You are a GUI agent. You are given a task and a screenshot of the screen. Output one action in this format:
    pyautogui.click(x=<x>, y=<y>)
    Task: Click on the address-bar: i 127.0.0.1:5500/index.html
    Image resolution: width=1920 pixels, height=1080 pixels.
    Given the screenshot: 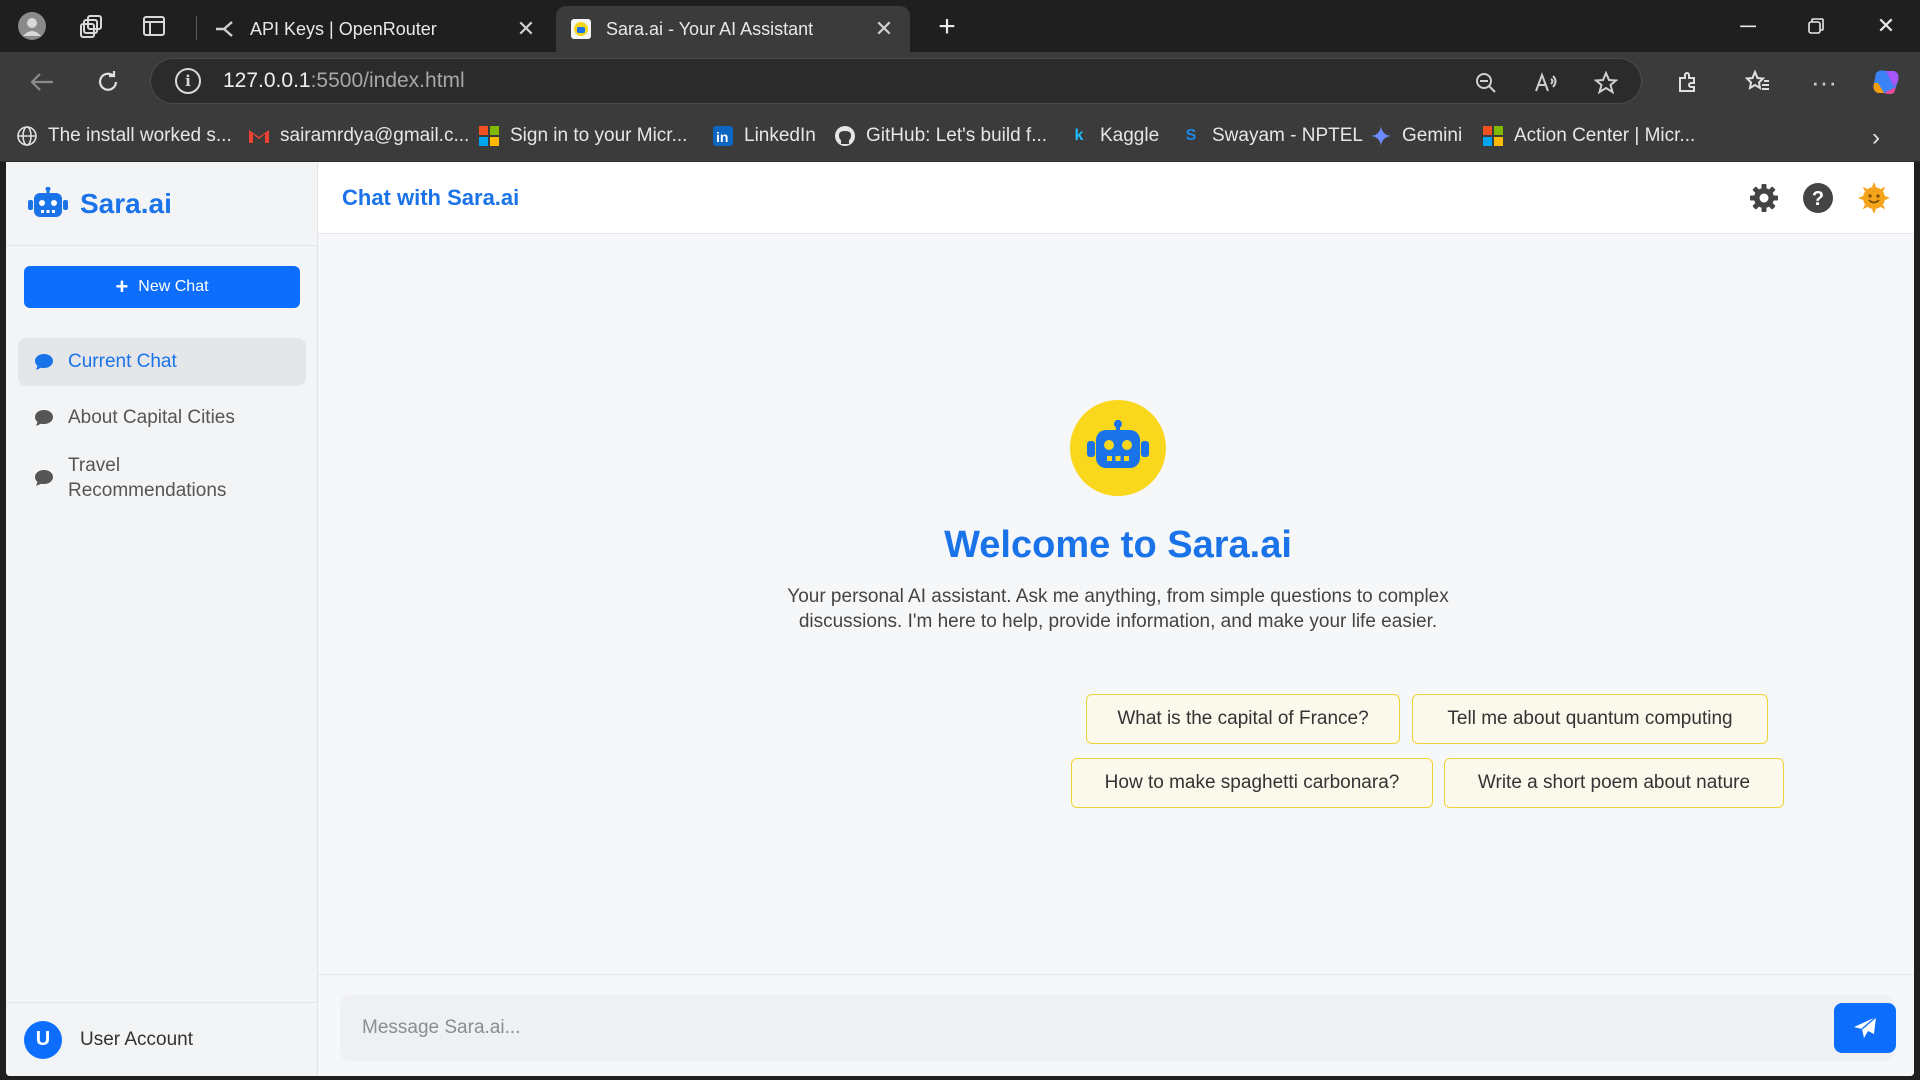 What is the action you would take?
    pyautogui.click(x=896, y=81)
    